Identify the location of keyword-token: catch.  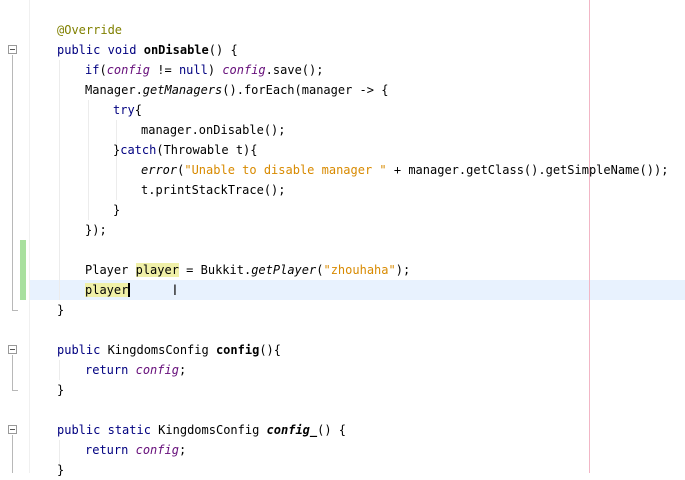
(138, 150).